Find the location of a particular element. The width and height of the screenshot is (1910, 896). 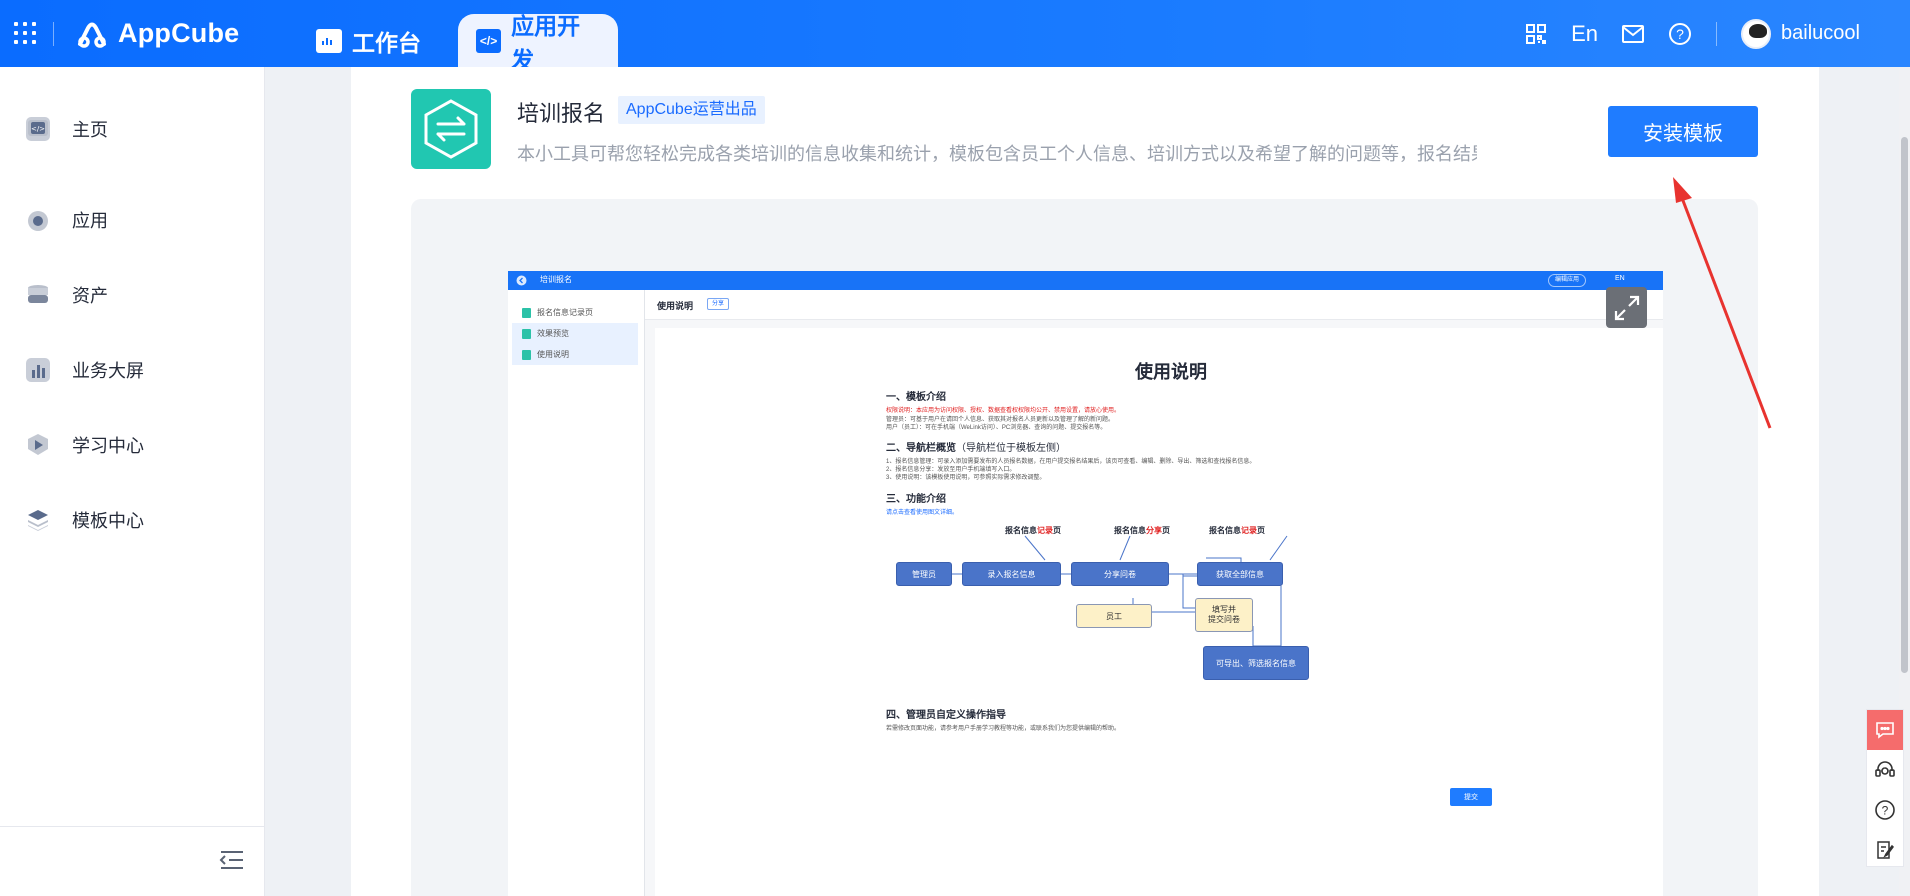

sidebar-item-label: 应用 is located at coordinates (90, 221).